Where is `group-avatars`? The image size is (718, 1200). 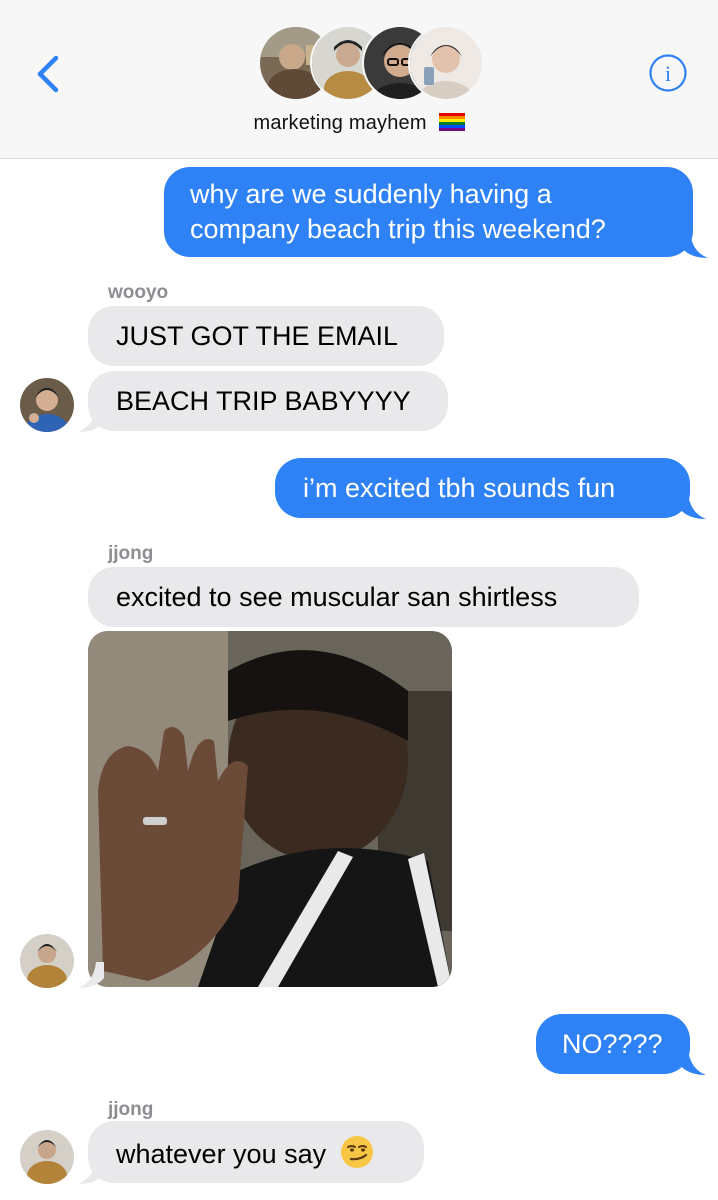
group-avatars is located at coordinates (371, 63).